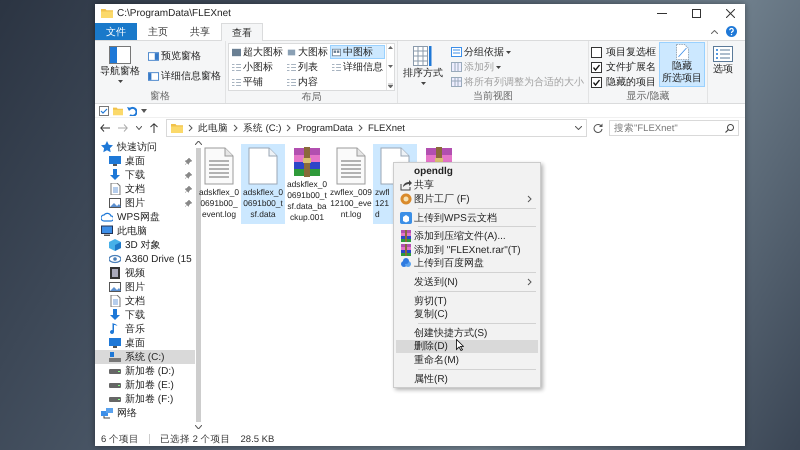  Describe the element at coordinates (120, 439) in the screenshot. I see `status-text: 6 个项目` at that location.